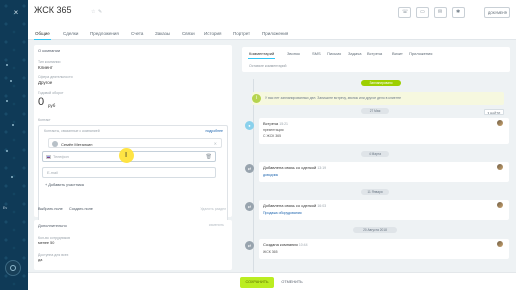  What do you see at coordinates (282, 213) in the screenshot?
I see `event-link: Продажа оборудования` at bounding box center [282, 213].